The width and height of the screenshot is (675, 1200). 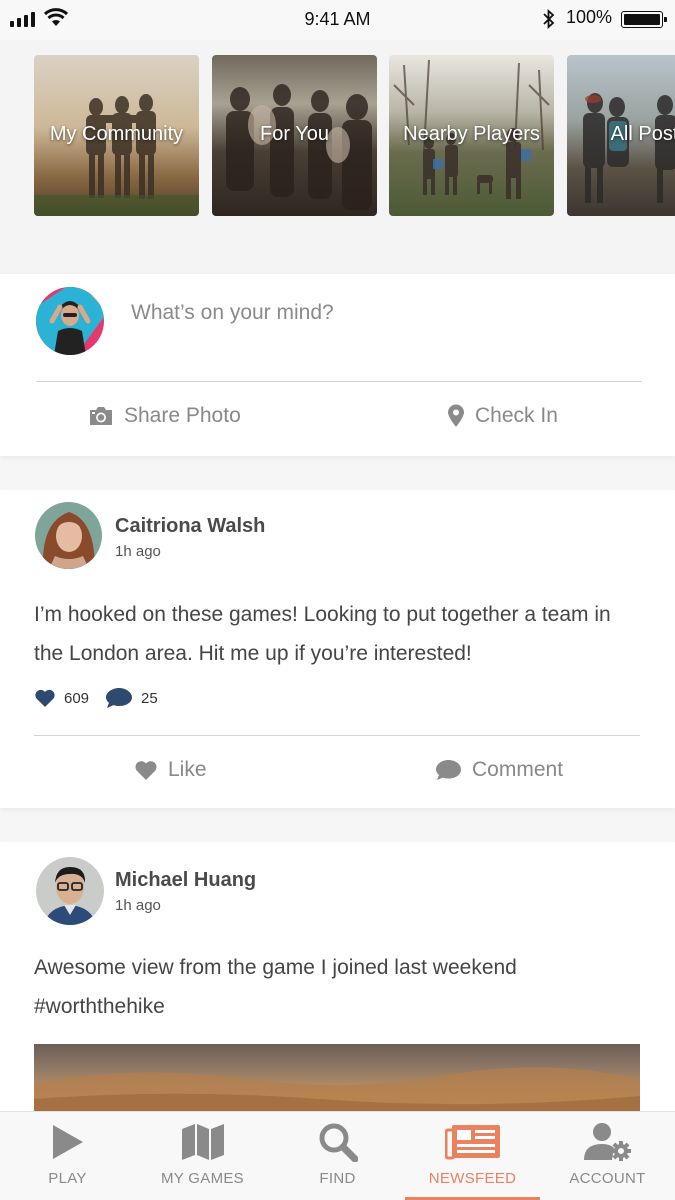 I want to click on tab-label: PLAY, so click(x=67, y=1178).